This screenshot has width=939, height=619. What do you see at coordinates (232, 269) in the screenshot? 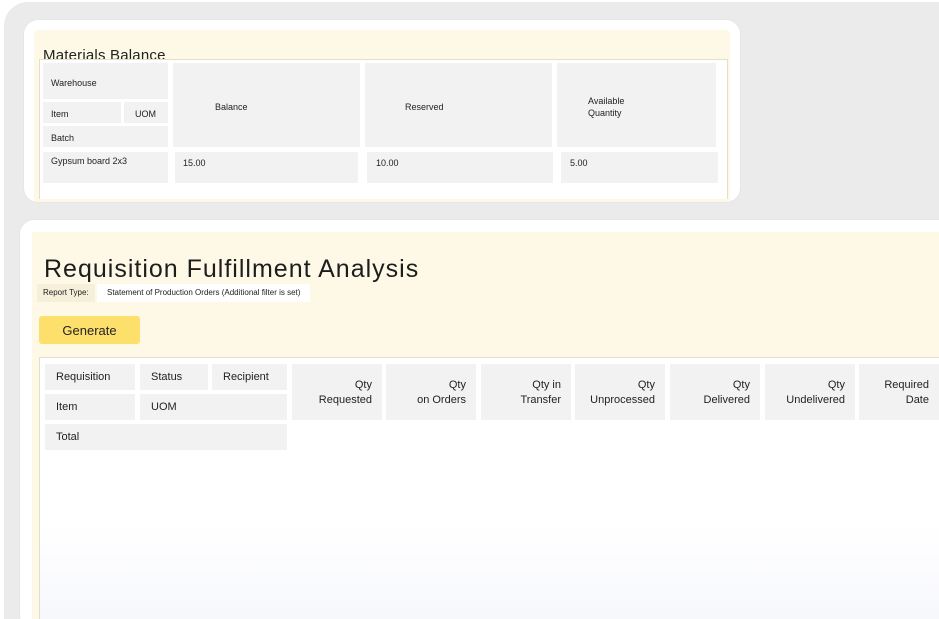
I see `page-title: Requisition Fulfillment Analysis` at bounding box center [232, 269].